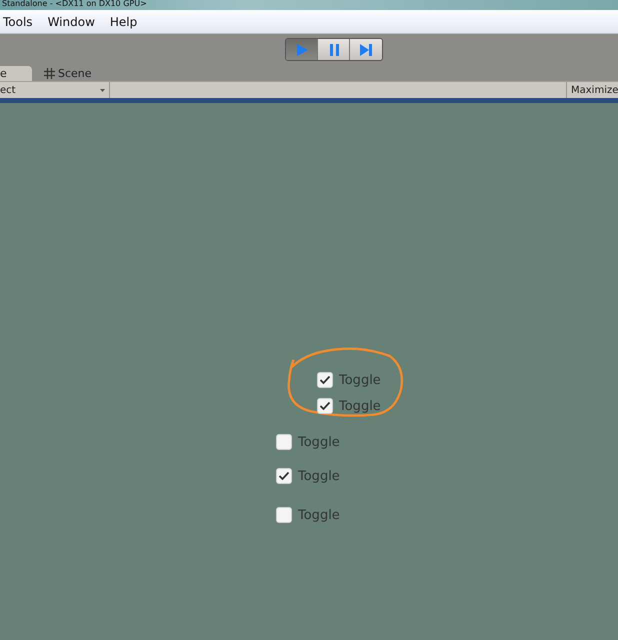  Describe the element at coordinates (102, 90) in the screenshot. I see `caret-icon` at that location.